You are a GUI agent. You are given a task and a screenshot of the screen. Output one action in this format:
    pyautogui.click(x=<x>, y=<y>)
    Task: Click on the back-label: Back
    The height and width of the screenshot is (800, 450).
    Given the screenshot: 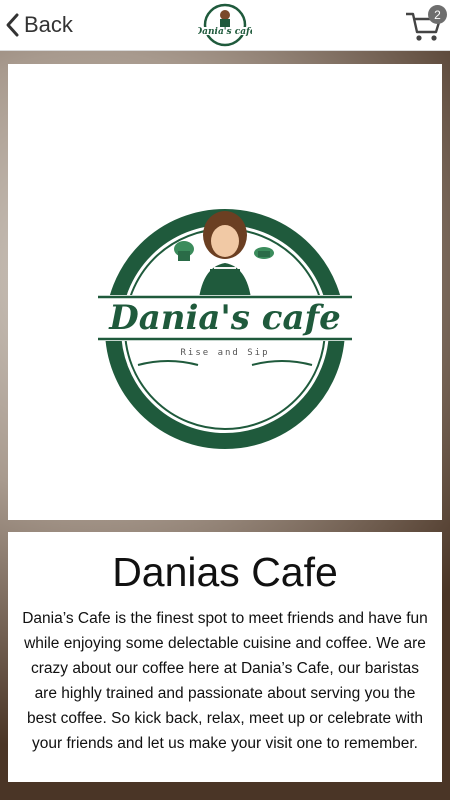 What is the action you would take?
    pyautogui.click(x=48, y=24)
    